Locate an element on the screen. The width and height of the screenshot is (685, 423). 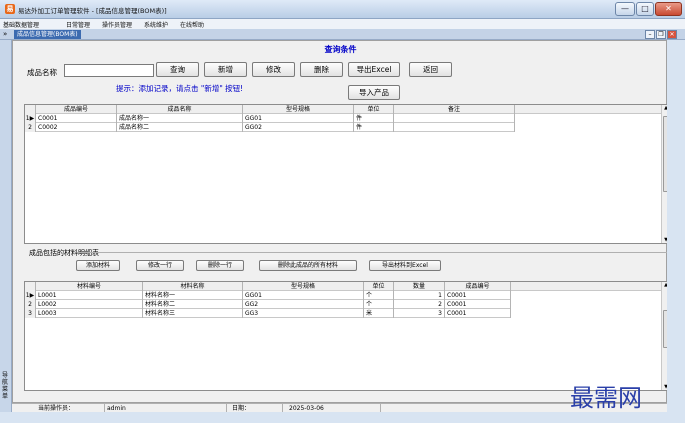
hint-text: 提示：添加记录，请点击 "新增" 按钮! is located at coordinates (180, 88).